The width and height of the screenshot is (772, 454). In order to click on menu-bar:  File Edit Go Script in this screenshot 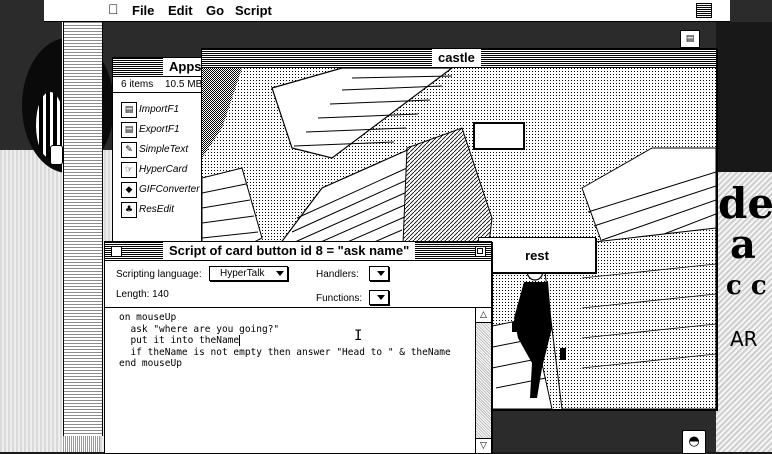, I will do `click(387, 11)`.